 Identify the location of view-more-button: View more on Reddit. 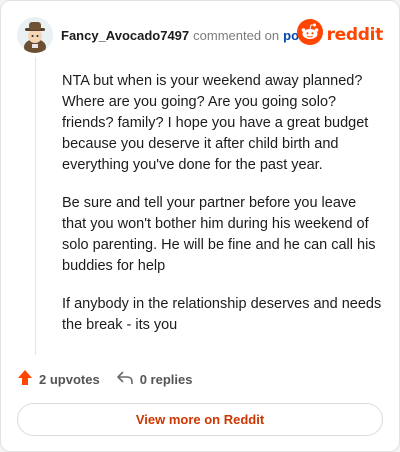
(200, 419).